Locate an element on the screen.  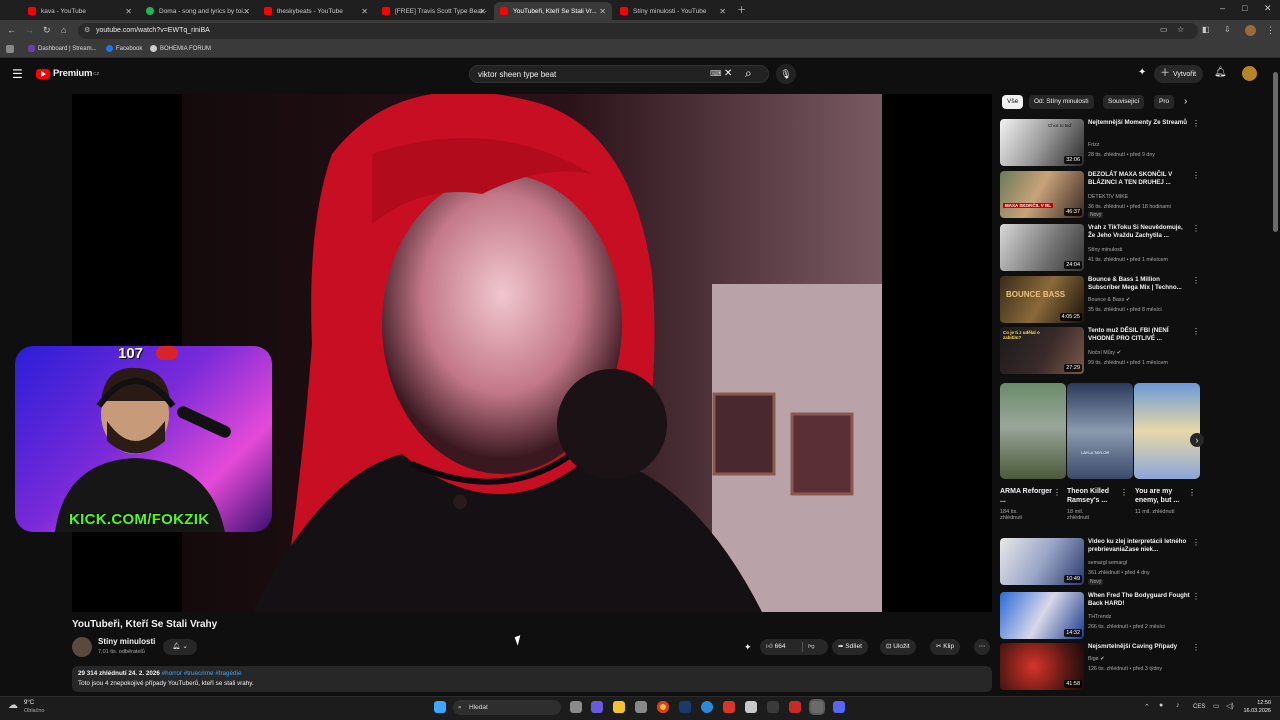
home-icon: ⌂ is located at coordinates (63, 30).